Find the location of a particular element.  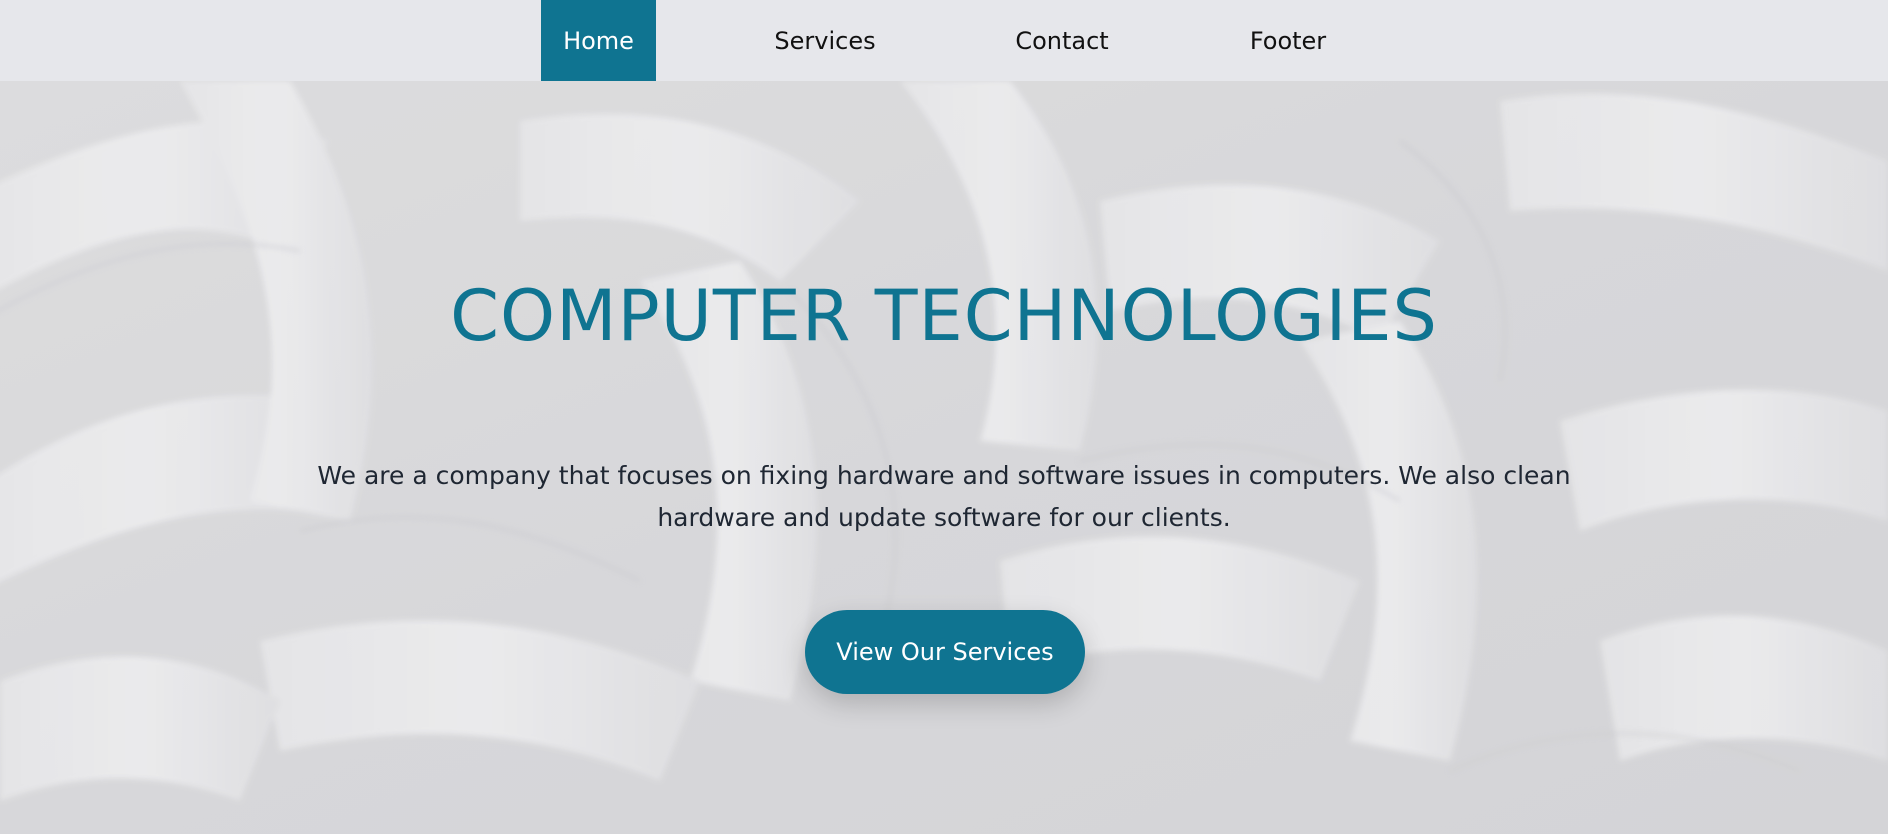

nav-item-home: Home is located at coordinates (598, 40).